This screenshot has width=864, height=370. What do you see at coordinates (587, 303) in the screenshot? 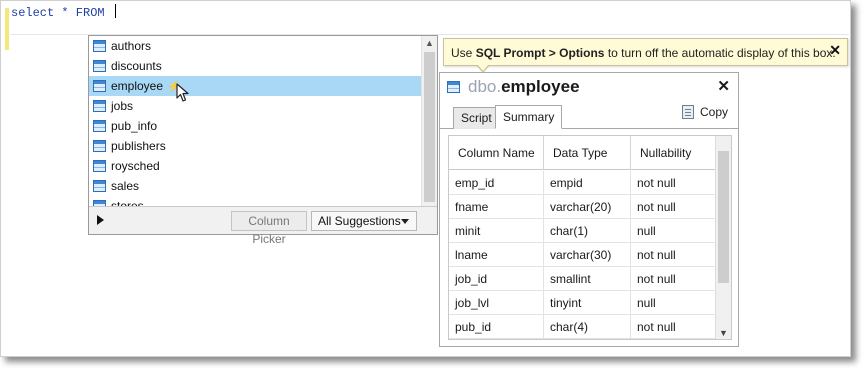
I see `cell-data-type: tinyint` at bounding box center [587, 303].